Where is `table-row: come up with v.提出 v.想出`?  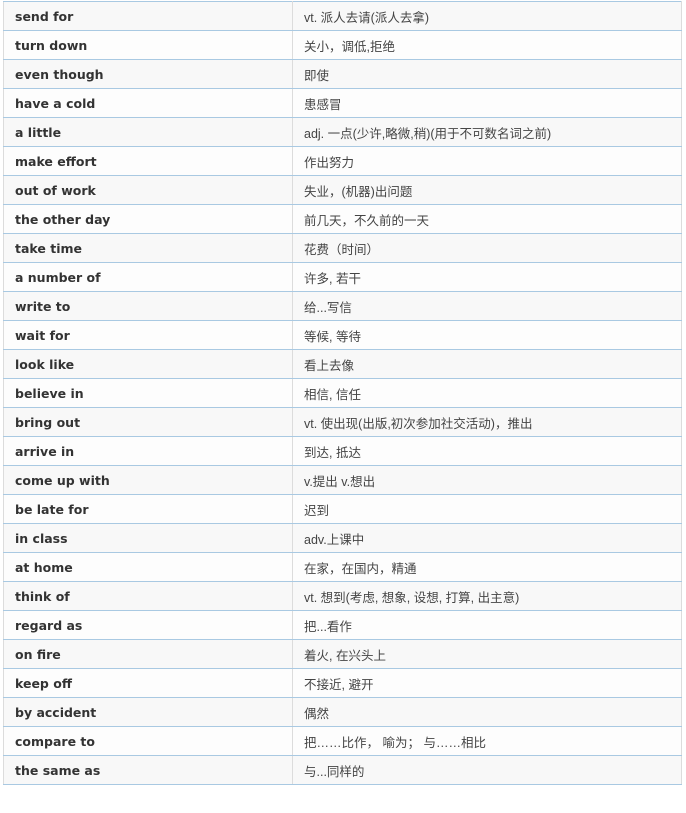
table-row: come up with v.提出 v.想出 is located at coordinates (342, 480).